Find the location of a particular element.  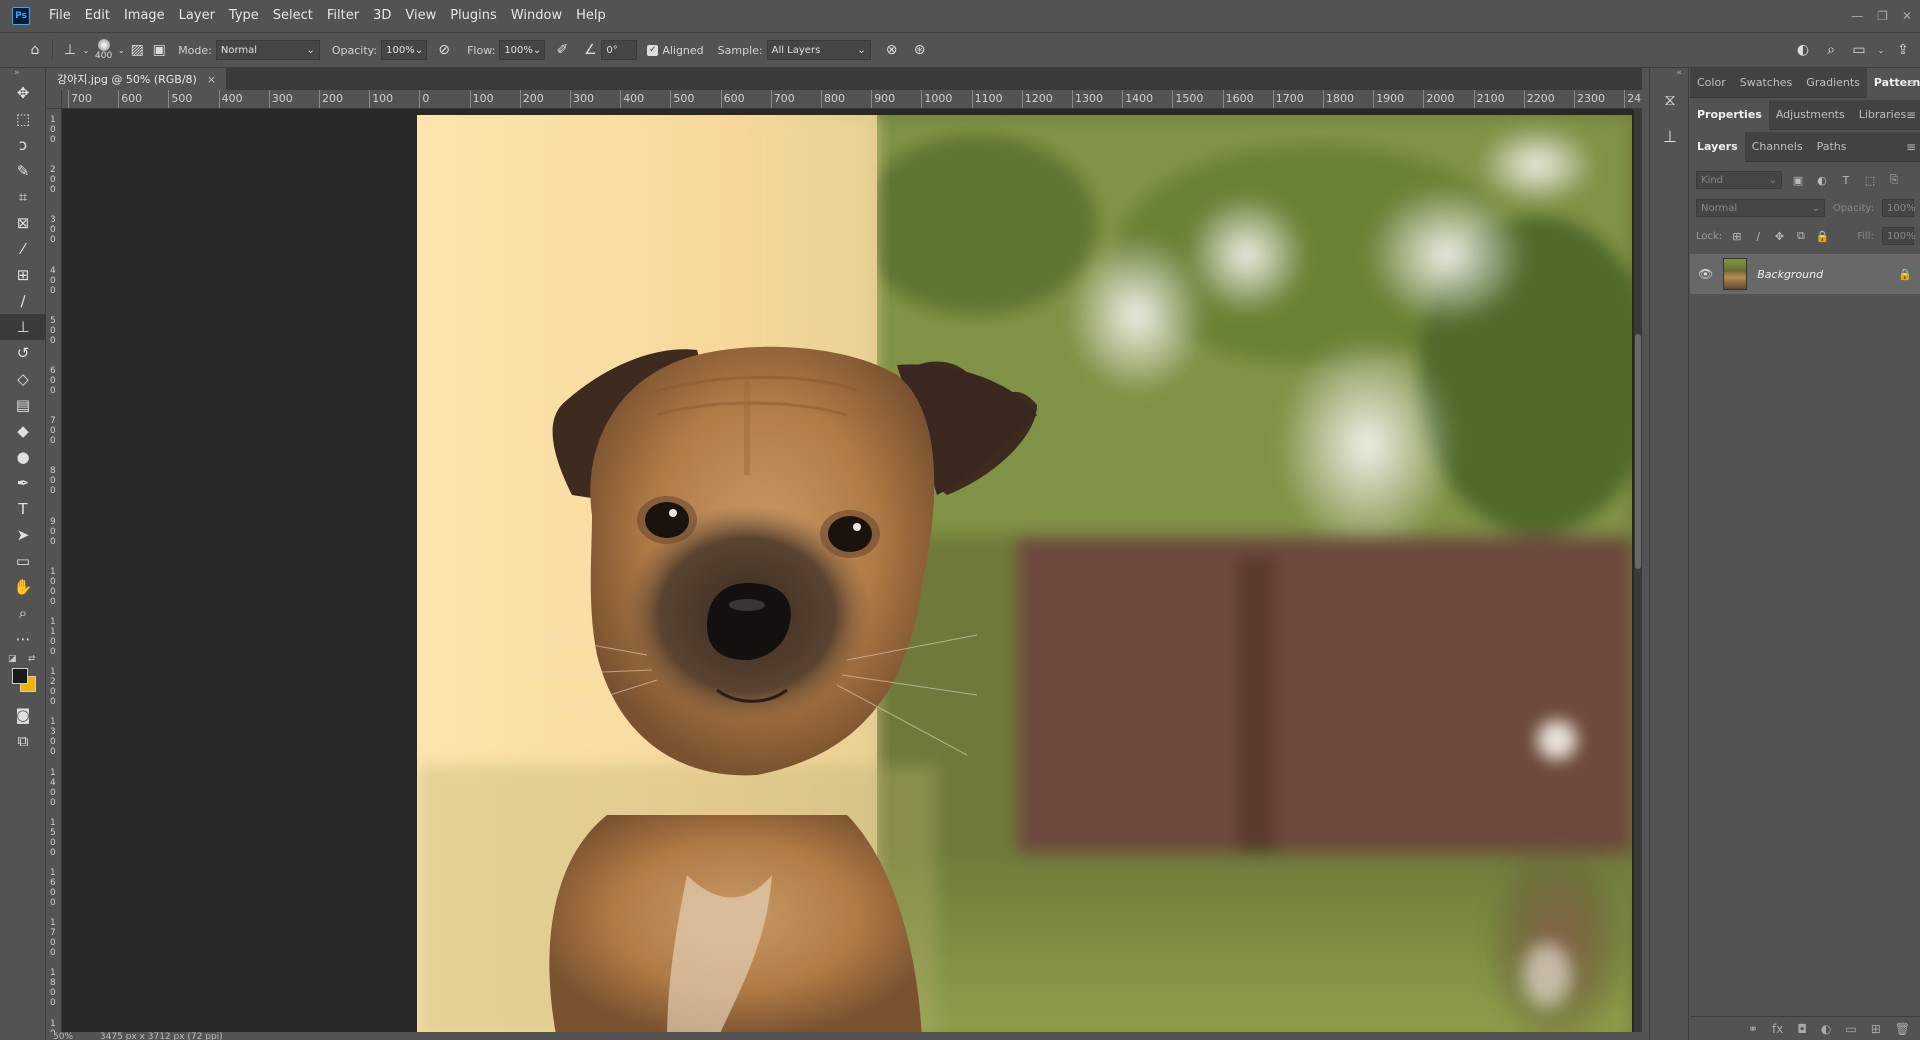

menu-plugins: Plugins is located at coordinates (473, 16).